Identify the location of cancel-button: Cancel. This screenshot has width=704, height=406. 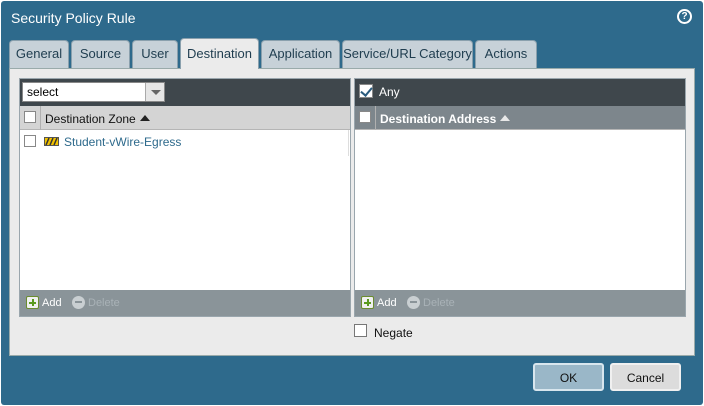
(645, 377).